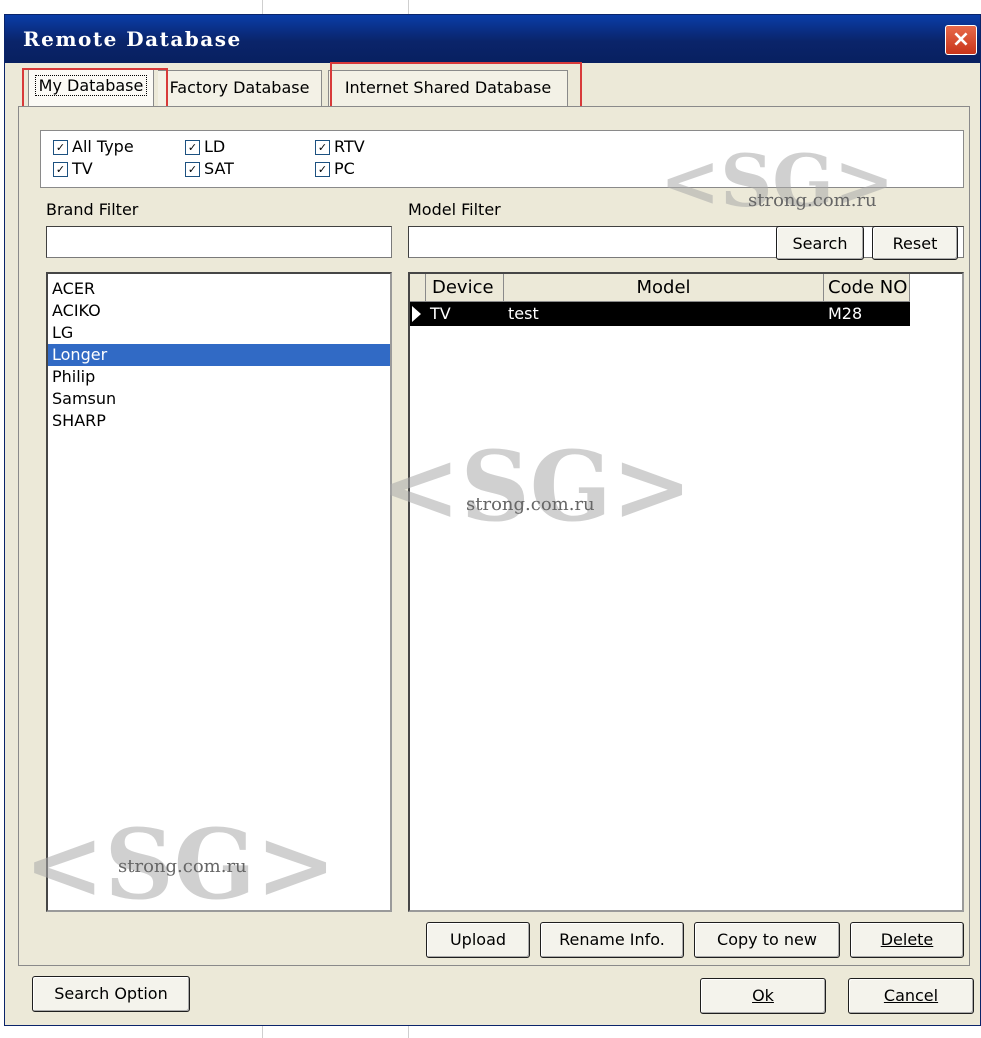 Image resolution: width=981 pixels, height=1038 pixels. Describe the element at coordinates (465, 288) in the screenshot. I see `column-header-device: Device` at that location.